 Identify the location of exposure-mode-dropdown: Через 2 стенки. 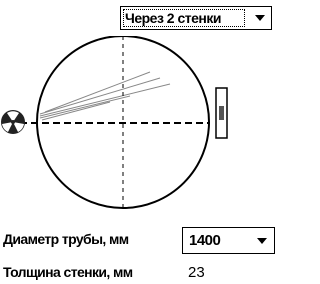
(196, 18).